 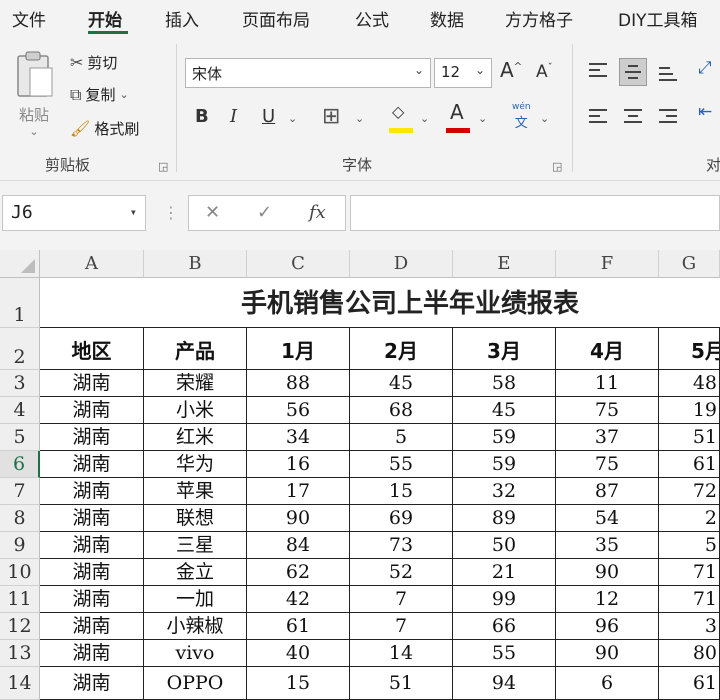 What do you see at coordinates (37, 93) in the screenshot?
I see `paste-button: 粘贴 ⌄` at bounding box center [37, 93].